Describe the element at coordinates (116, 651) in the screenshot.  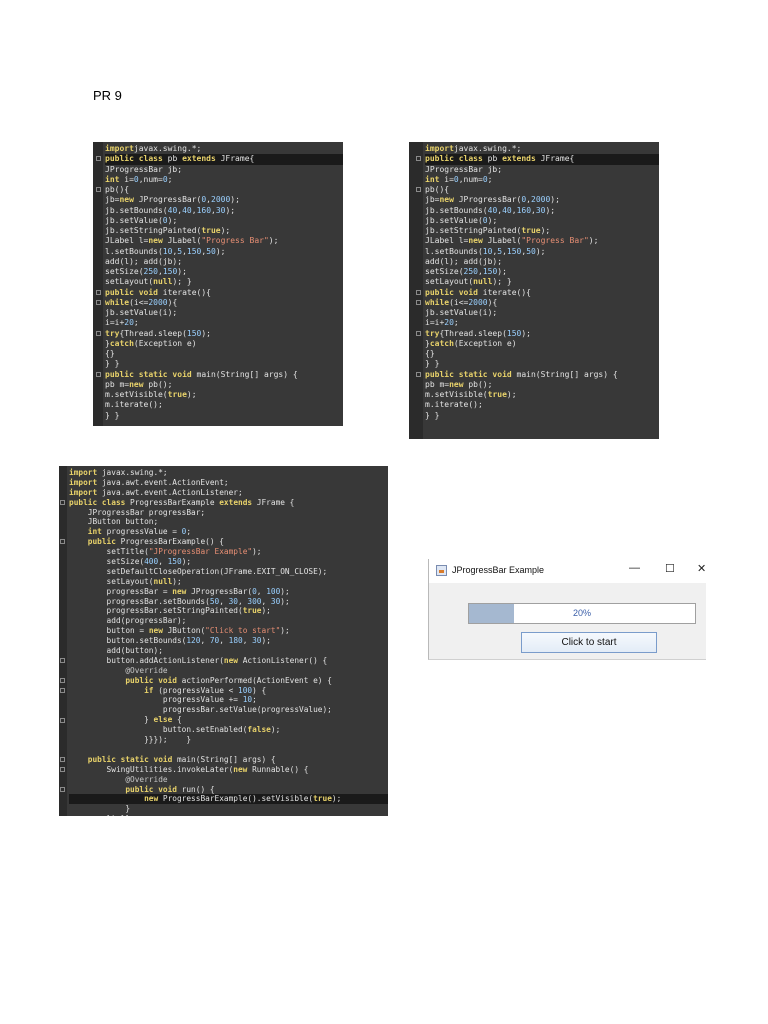
I see `code-line: add(button);` at that location.